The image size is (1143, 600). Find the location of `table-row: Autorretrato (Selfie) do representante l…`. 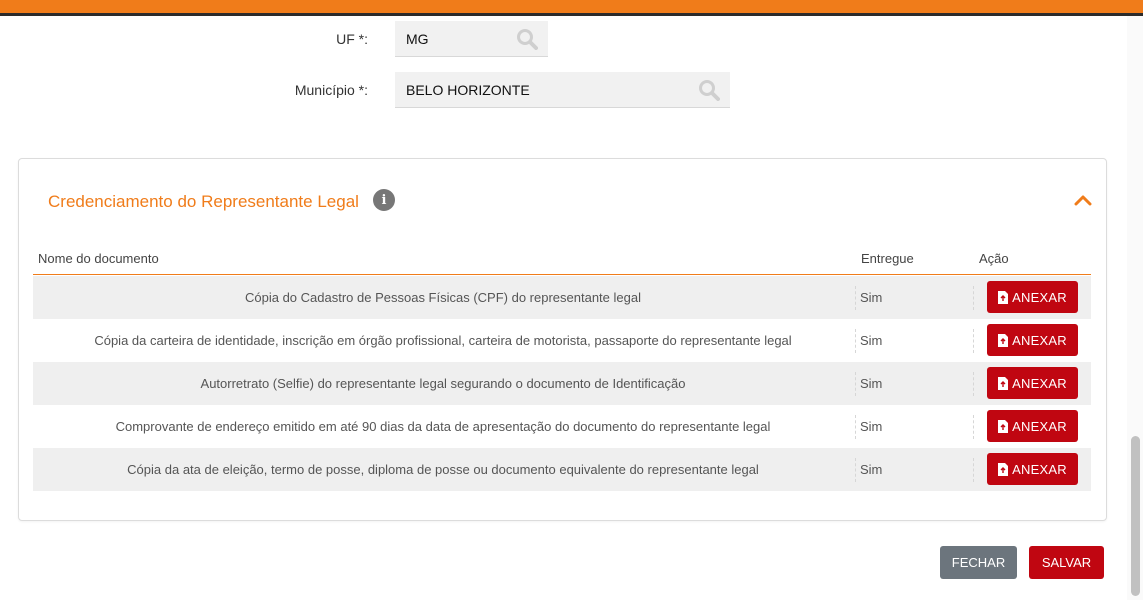

table-row: Autorretrato (Selfie) do representante l… is located at coordinates (562, 383).